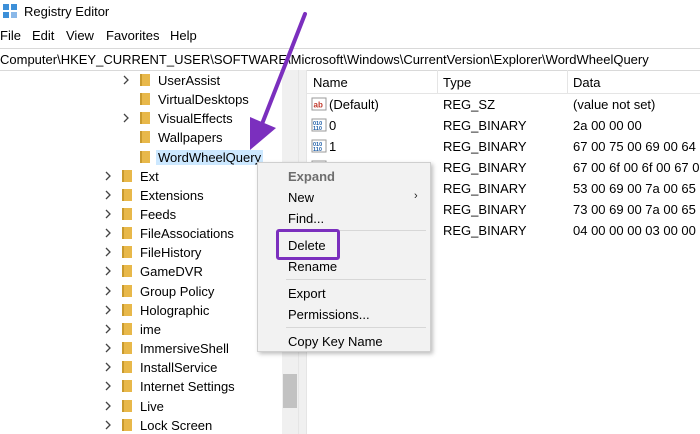 The height and width of the screenshot is (434, 700). What do you see at coordinates (80, 35) in the screenshot?
I see `menu-view: View` at bounding box center [80, 35].